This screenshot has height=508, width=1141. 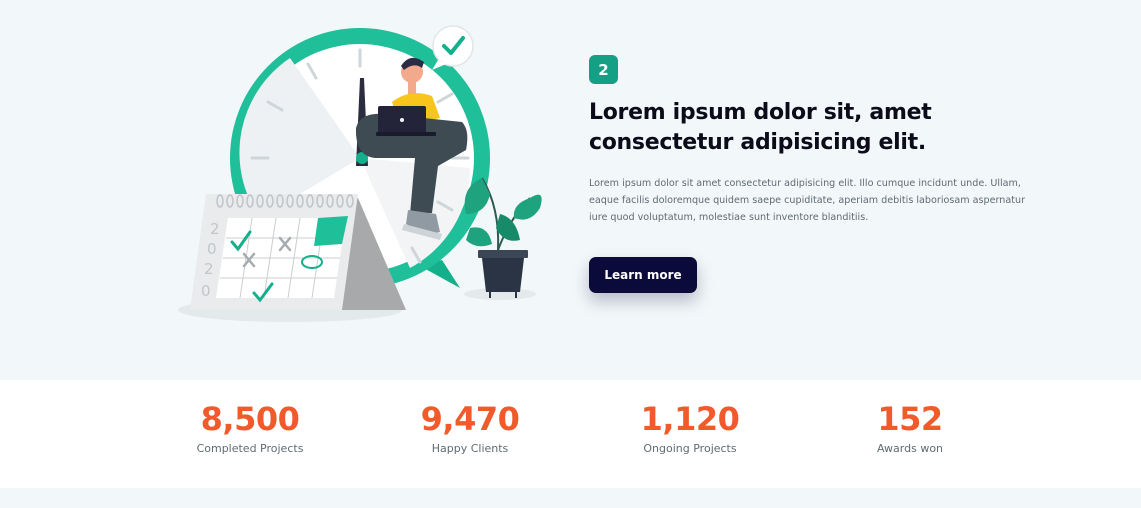 What do you see at coordinates (470, 419) in the screenshot?
I see `stat-value: 9,470` at bounding box center [470, 419].